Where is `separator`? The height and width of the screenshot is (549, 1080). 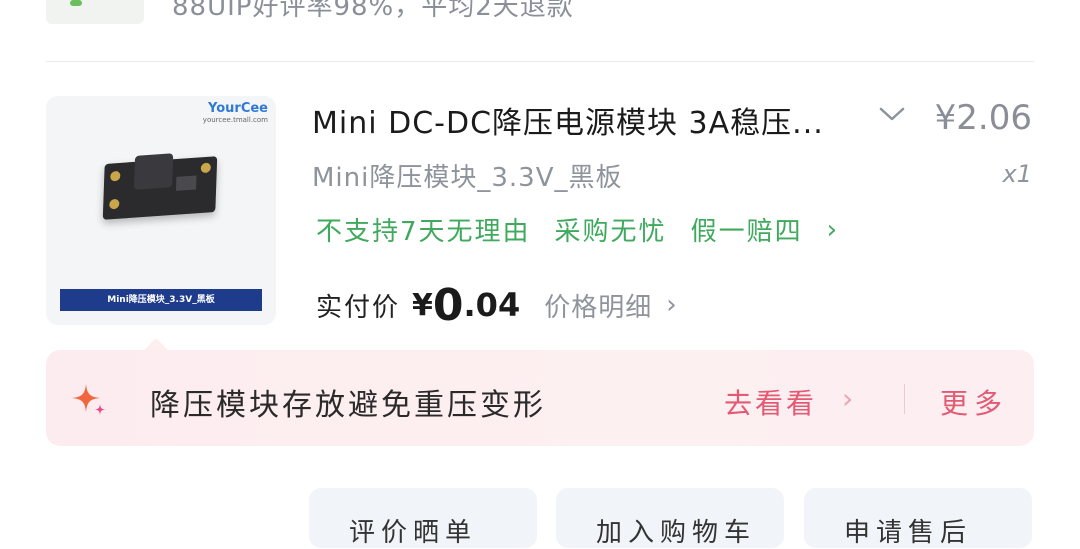
separator is located at coordinates (904, 399).